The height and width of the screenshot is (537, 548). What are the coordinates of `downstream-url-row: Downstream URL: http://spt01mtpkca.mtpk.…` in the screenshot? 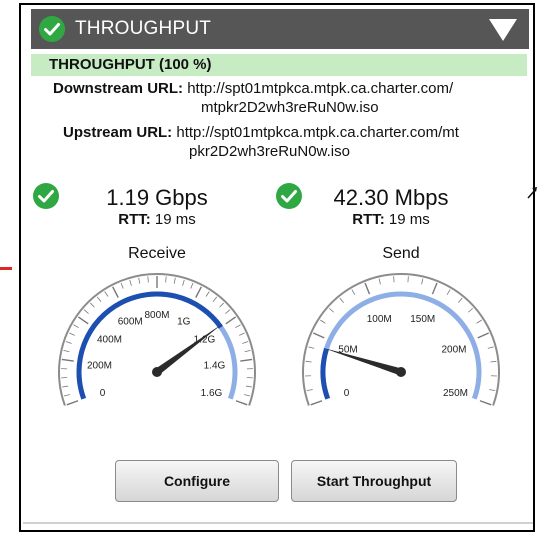 It's located at (293, 98).